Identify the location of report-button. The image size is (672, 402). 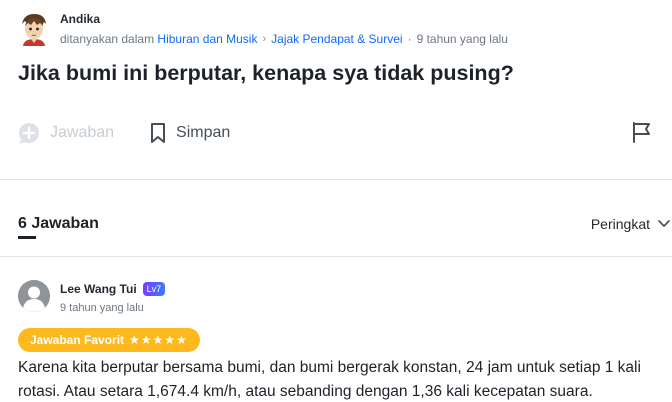
(642, 134).